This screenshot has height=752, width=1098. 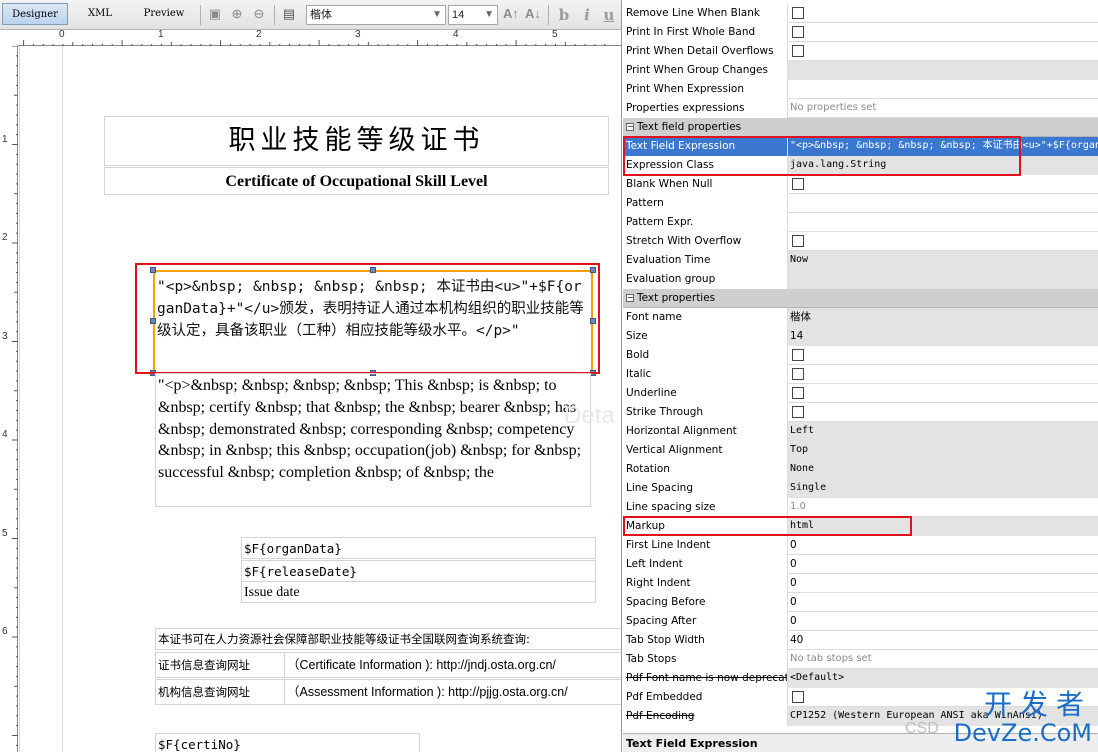 I want to click on property-row: Line Spacing Single, so click(x=860, y=488).